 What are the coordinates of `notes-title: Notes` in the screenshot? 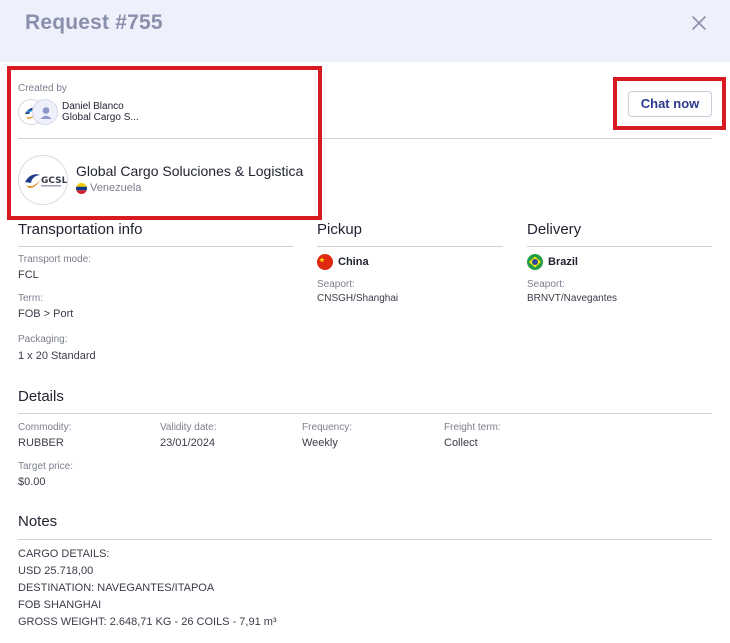 It's located at (38, 521).